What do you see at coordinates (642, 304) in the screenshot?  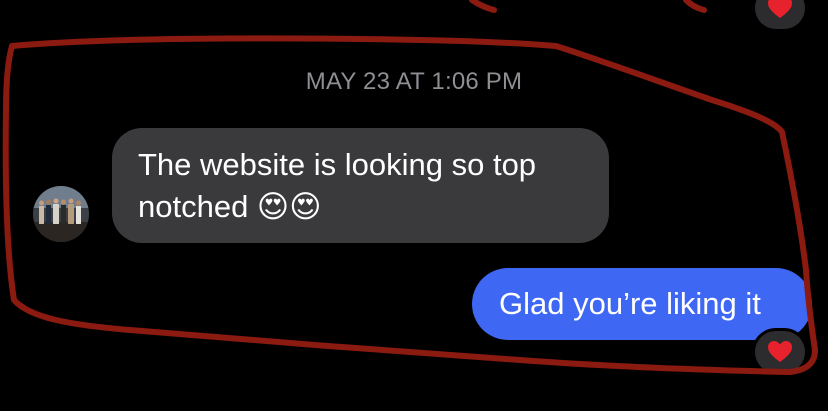 I see `outgoing-message-bubble: Glad you’re liking it` at bounding box center [642, 304].